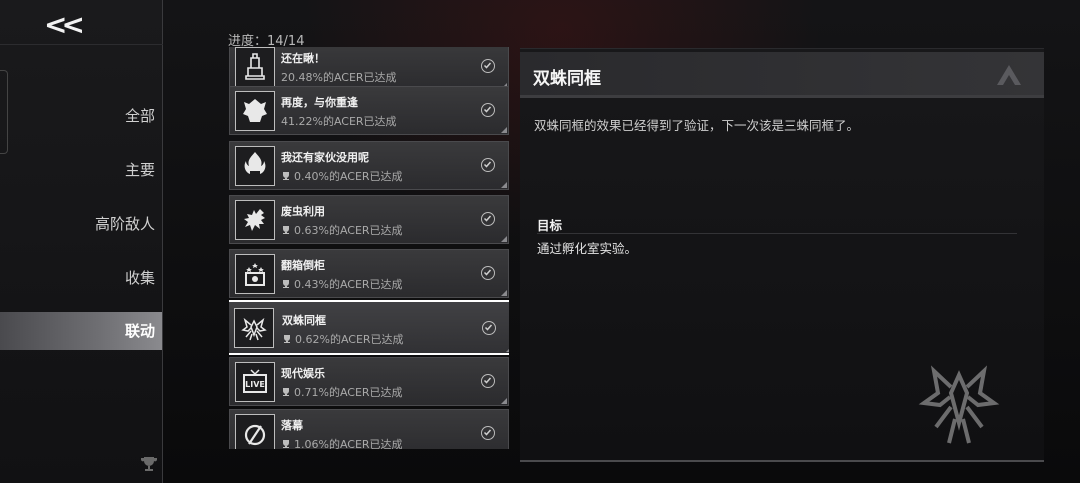  I want to click on achievement-rate: 1.06%的ACER已达成, so click(342, 442).